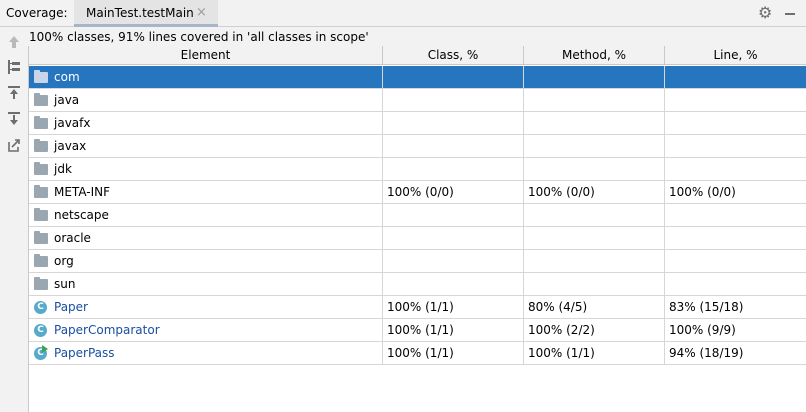  Describe the element at coordinates (206, 330) in the screenshot. I see `element-cell: C PaperComparator` at that location.